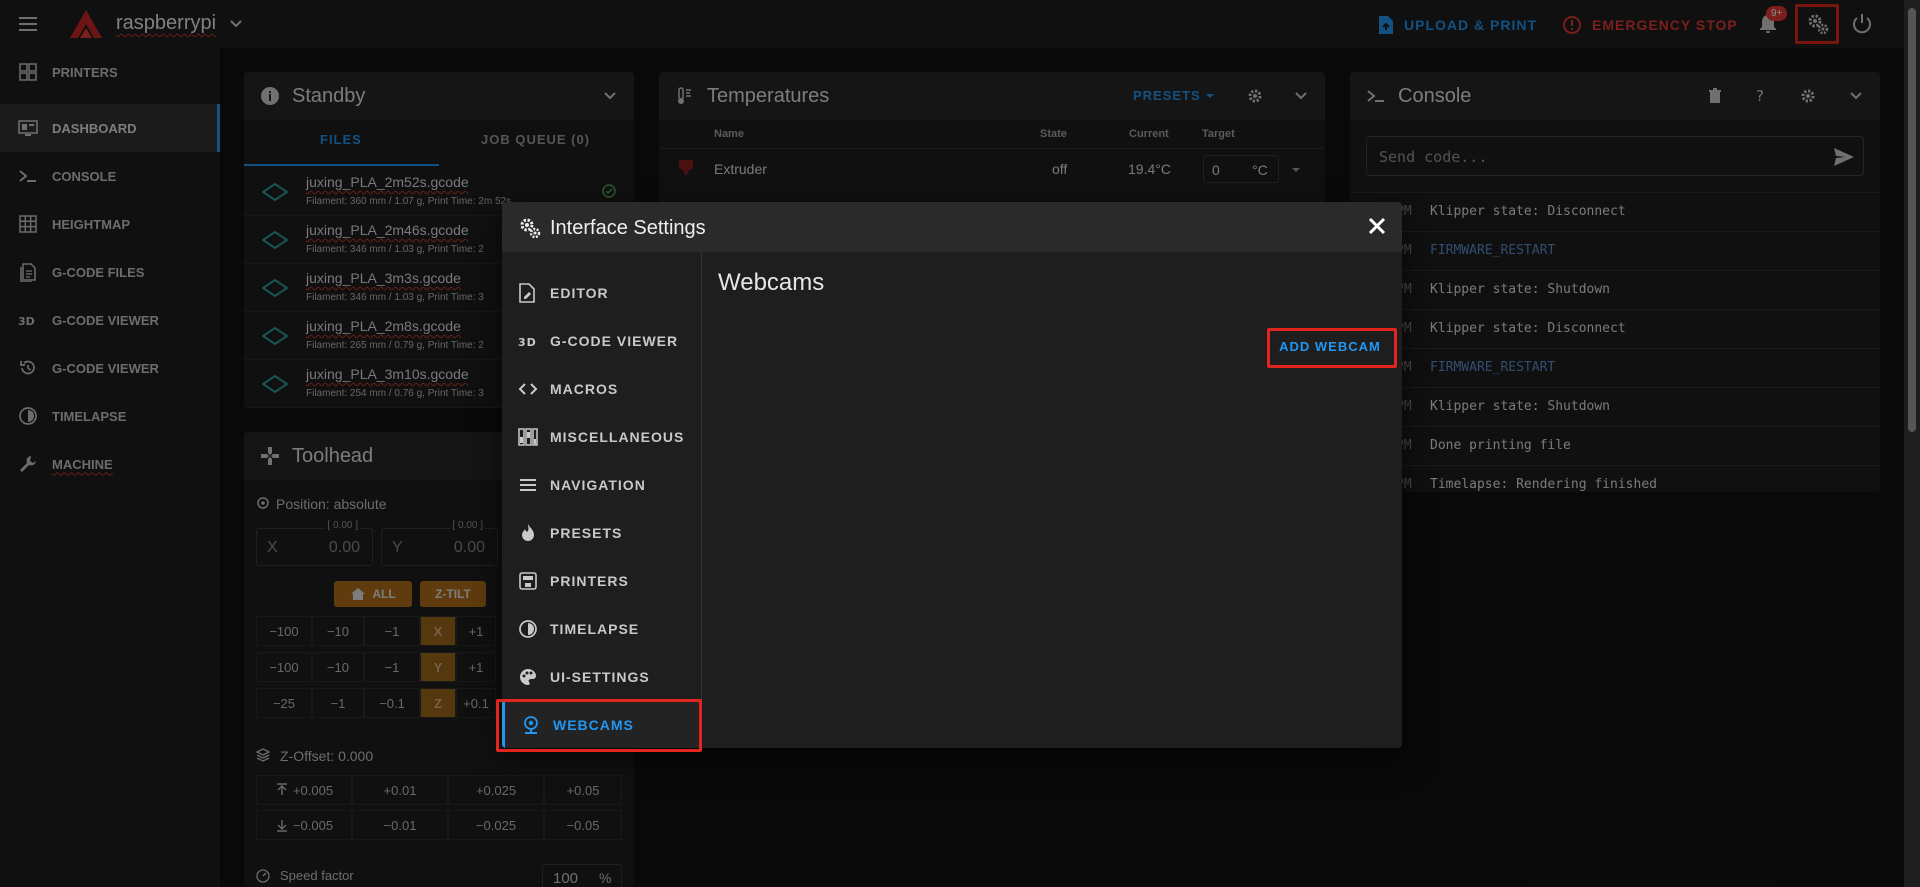 The height and width of the screenshot is (887, 1920). I want to click on settings-nav-presets: PRESETS, so click(601, 533).